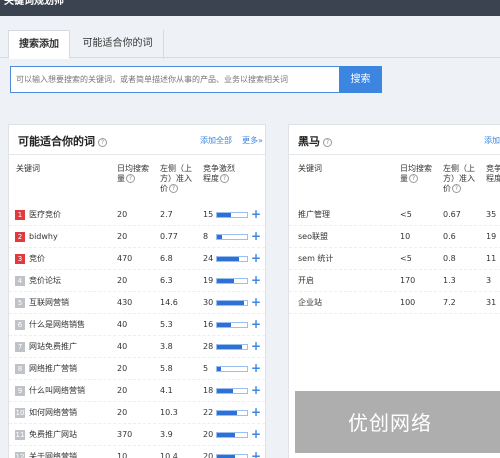 Image resolution: width=500 pixels, height=458 pixels. Describe the element at coordinates (37, 258) in the screenshot. I see `keyword-text: 竞价` at that location.